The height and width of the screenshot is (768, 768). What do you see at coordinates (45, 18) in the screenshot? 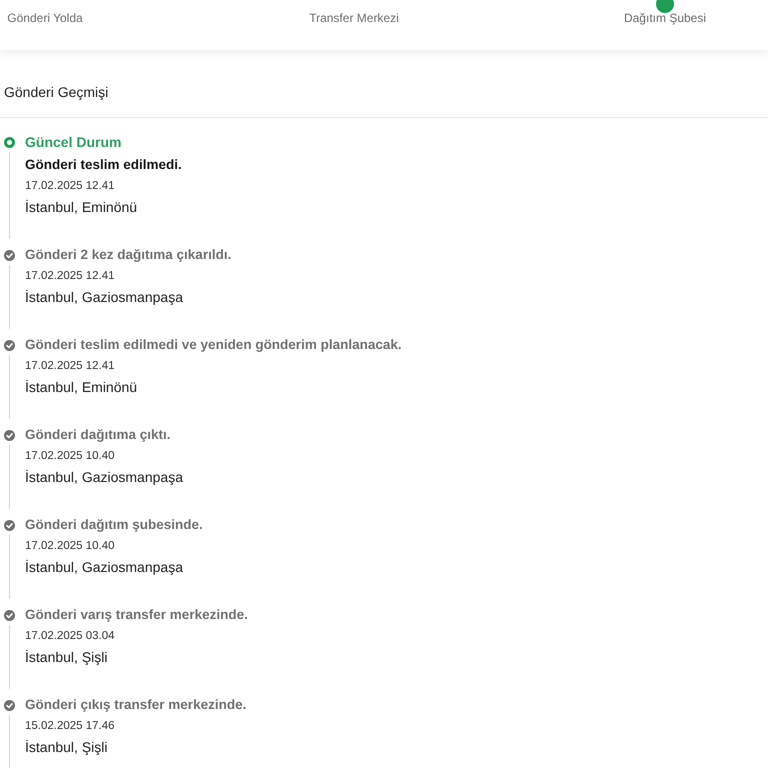
I see `step-label: Gönderi Yolda` at bounding box center [45, 18].